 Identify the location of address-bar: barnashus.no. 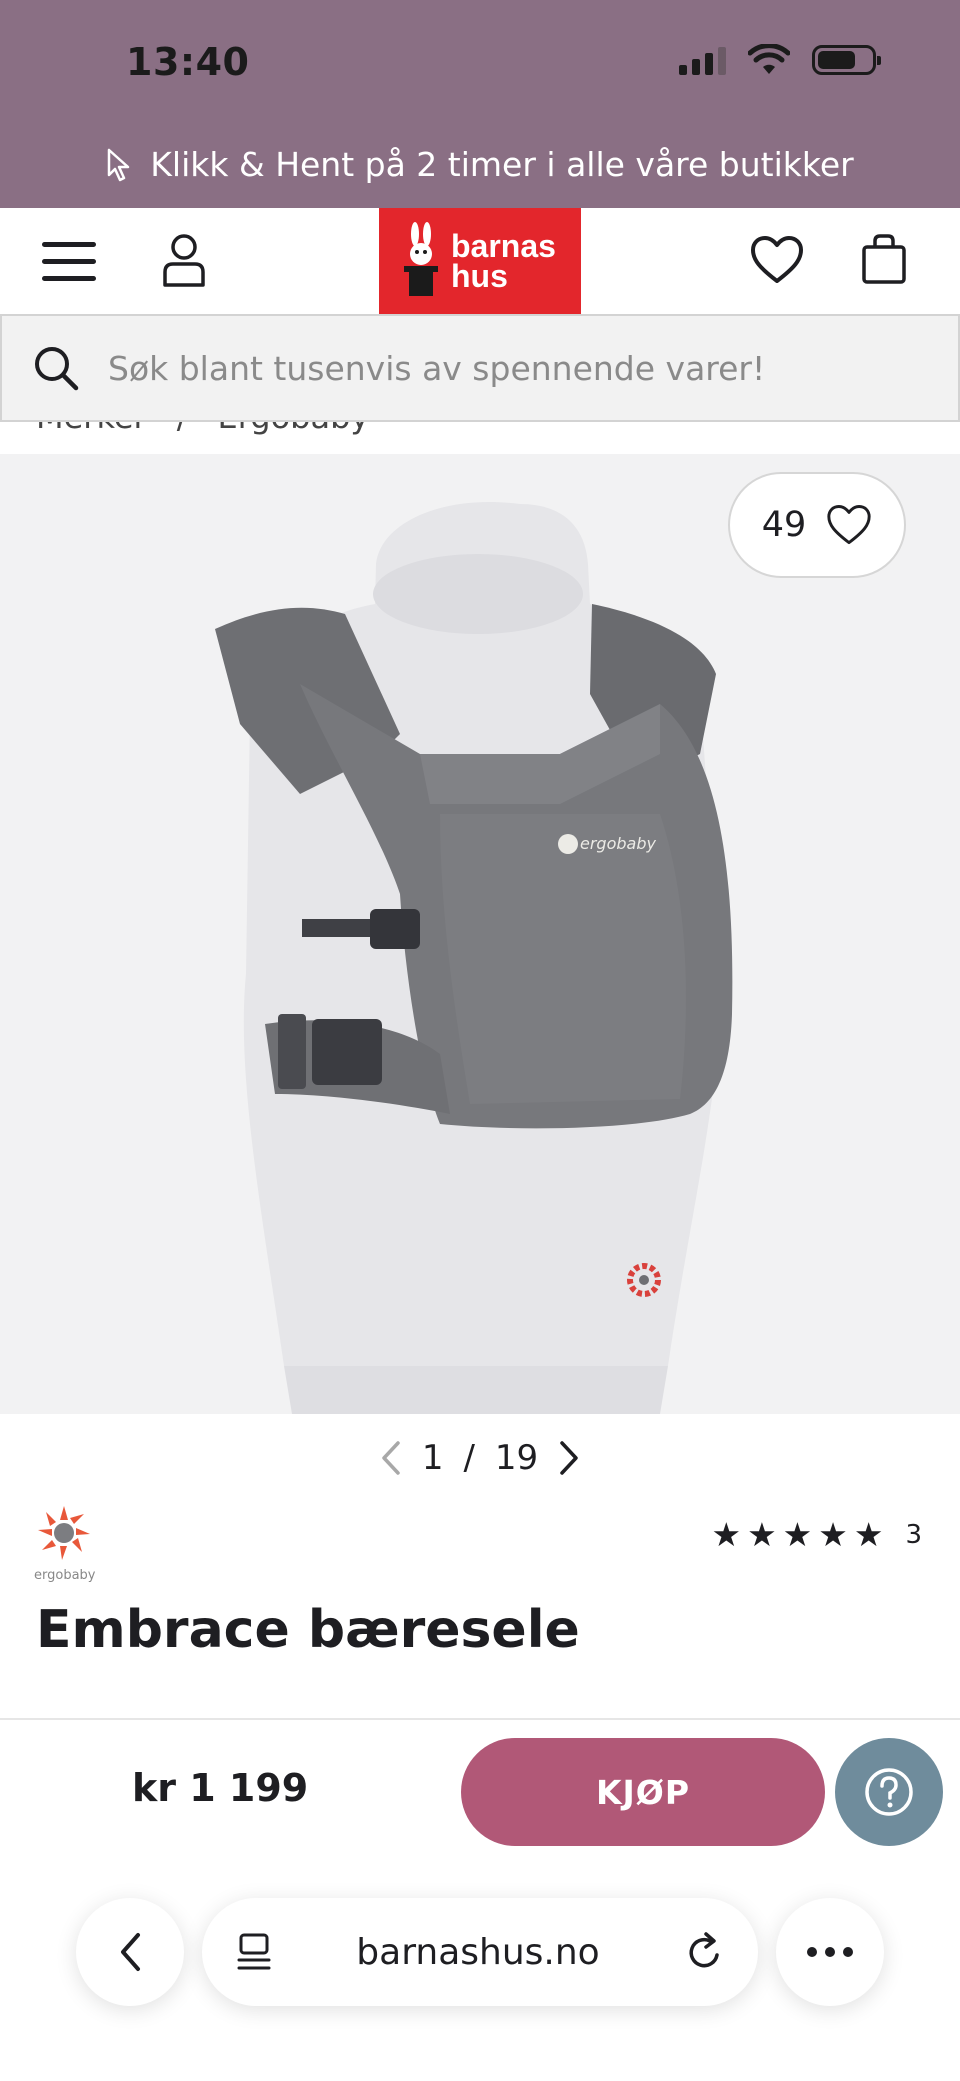
(480, 1952).